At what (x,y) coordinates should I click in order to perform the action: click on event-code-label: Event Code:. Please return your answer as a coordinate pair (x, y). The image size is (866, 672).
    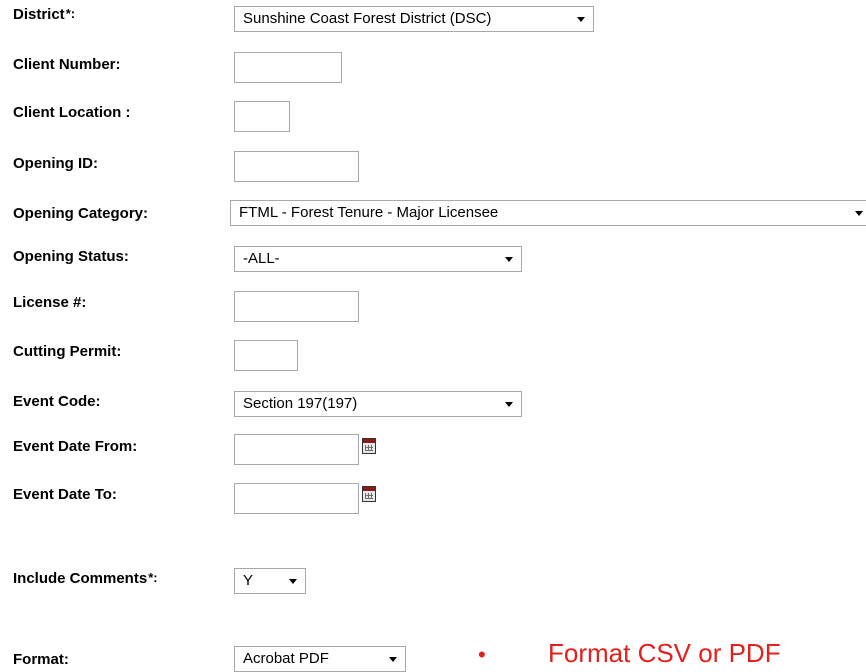
    Looking at the image, I should click on (57, 401).